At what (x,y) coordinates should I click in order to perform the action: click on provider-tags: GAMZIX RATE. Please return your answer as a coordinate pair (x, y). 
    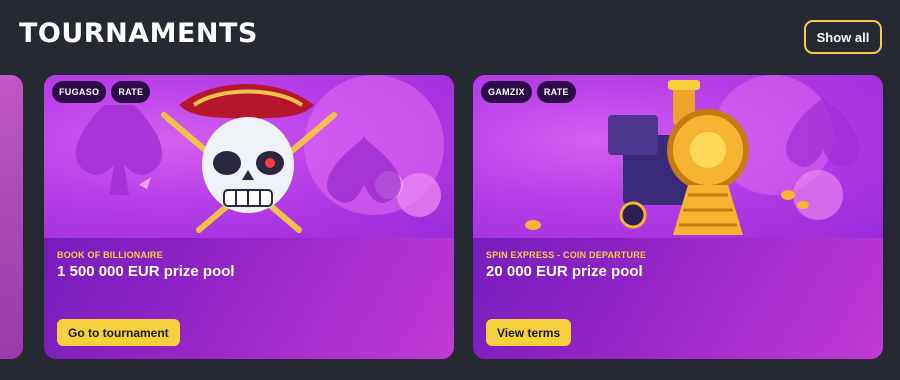
    Looking at the image, I should click on (528, 92).